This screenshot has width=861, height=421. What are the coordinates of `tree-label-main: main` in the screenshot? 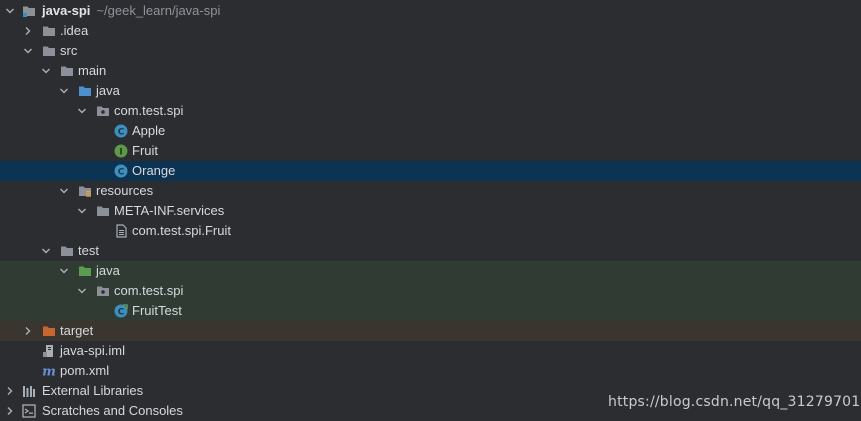 It's located at (92, 70).